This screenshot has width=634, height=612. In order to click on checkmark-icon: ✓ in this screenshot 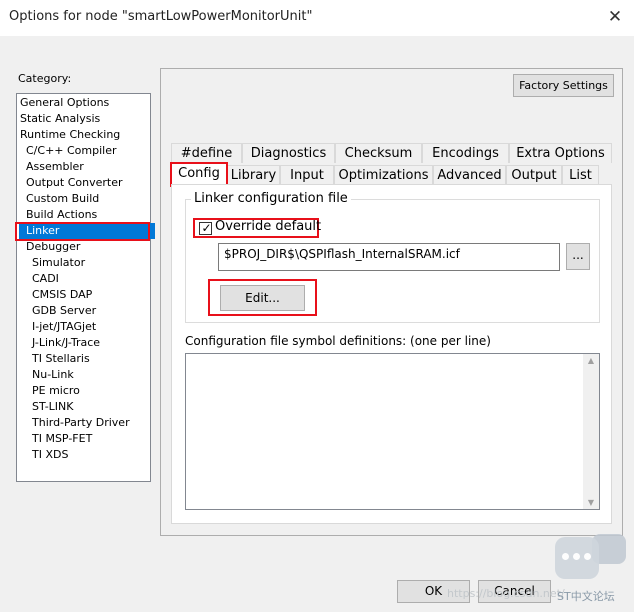, I will do `click(206, 228)`.